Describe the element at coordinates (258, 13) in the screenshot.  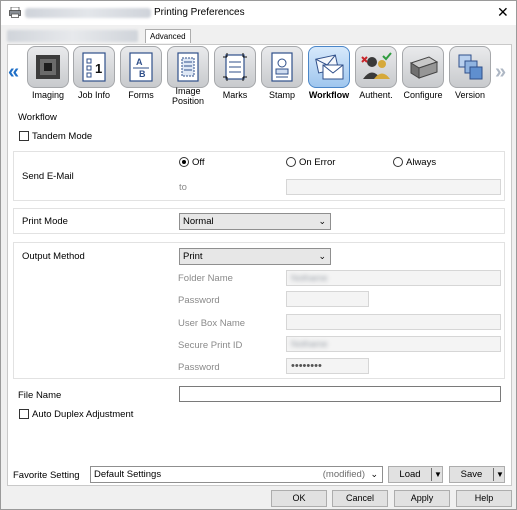
I see `title-bar: Printing Preferences ✕` at that location.